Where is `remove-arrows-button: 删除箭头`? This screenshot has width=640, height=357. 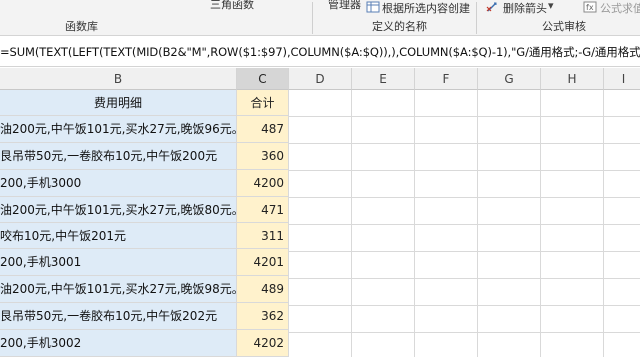 remove-arrows-button: 删除箭头 is located at coordinates (525, 8).